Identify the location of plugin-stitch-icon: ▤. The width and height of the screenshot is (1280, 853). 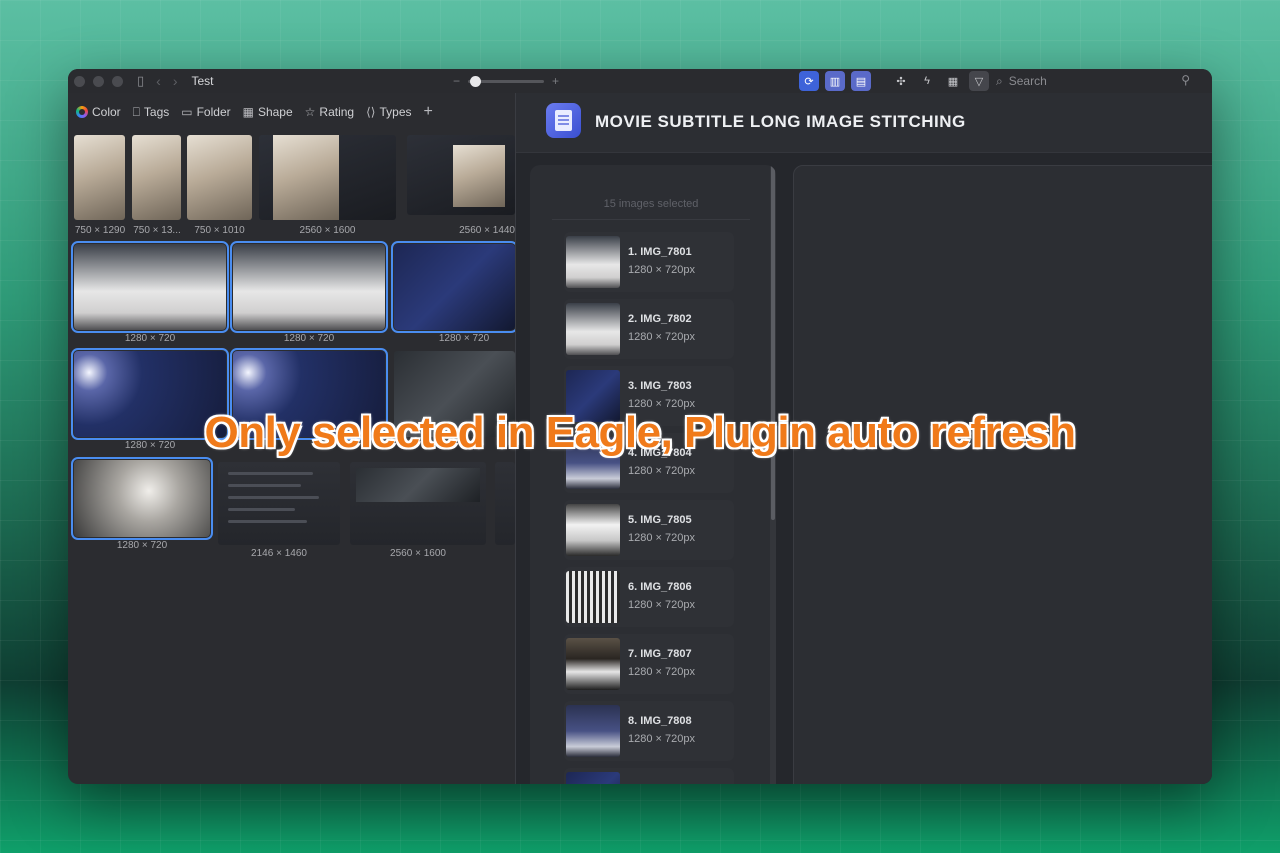
(861, 81).